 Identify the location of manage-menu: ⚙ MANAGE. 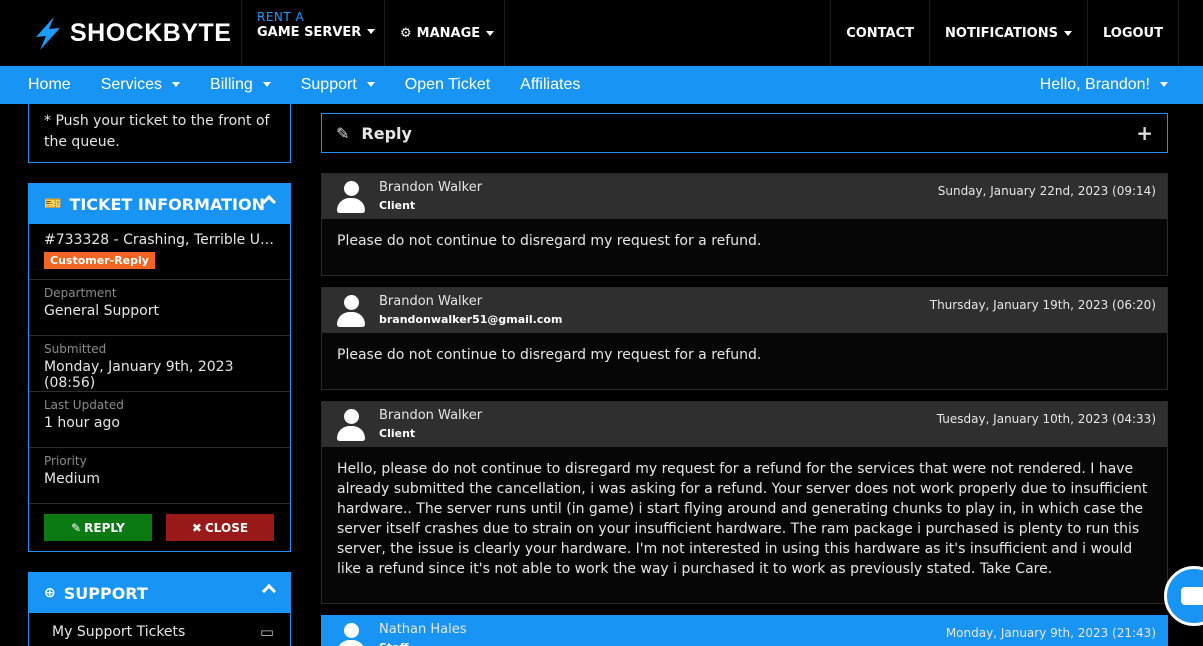
(445, 33).